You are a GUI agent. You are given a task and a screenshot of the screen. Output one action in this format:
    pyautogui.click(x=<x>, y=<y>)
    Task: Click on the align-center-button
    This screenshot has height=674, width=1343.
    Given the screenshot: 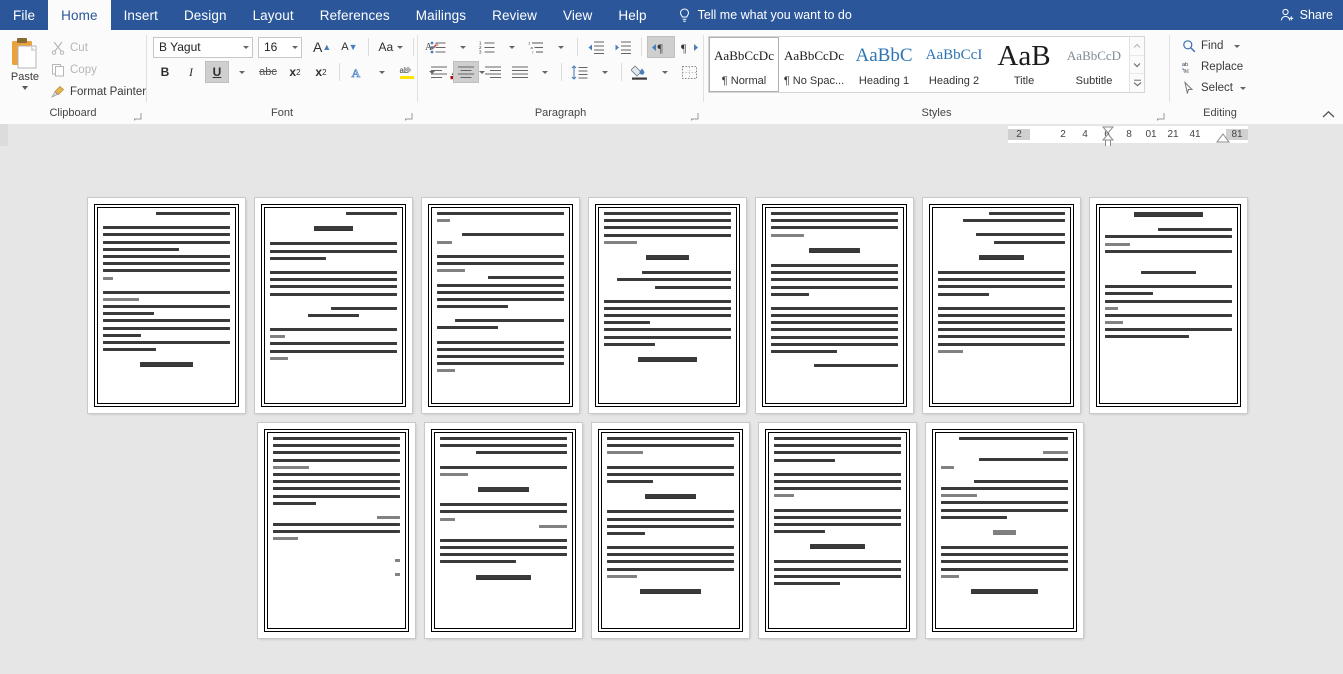 What is the action you would take?
    pyautogui.click(x=466, y=72)
    